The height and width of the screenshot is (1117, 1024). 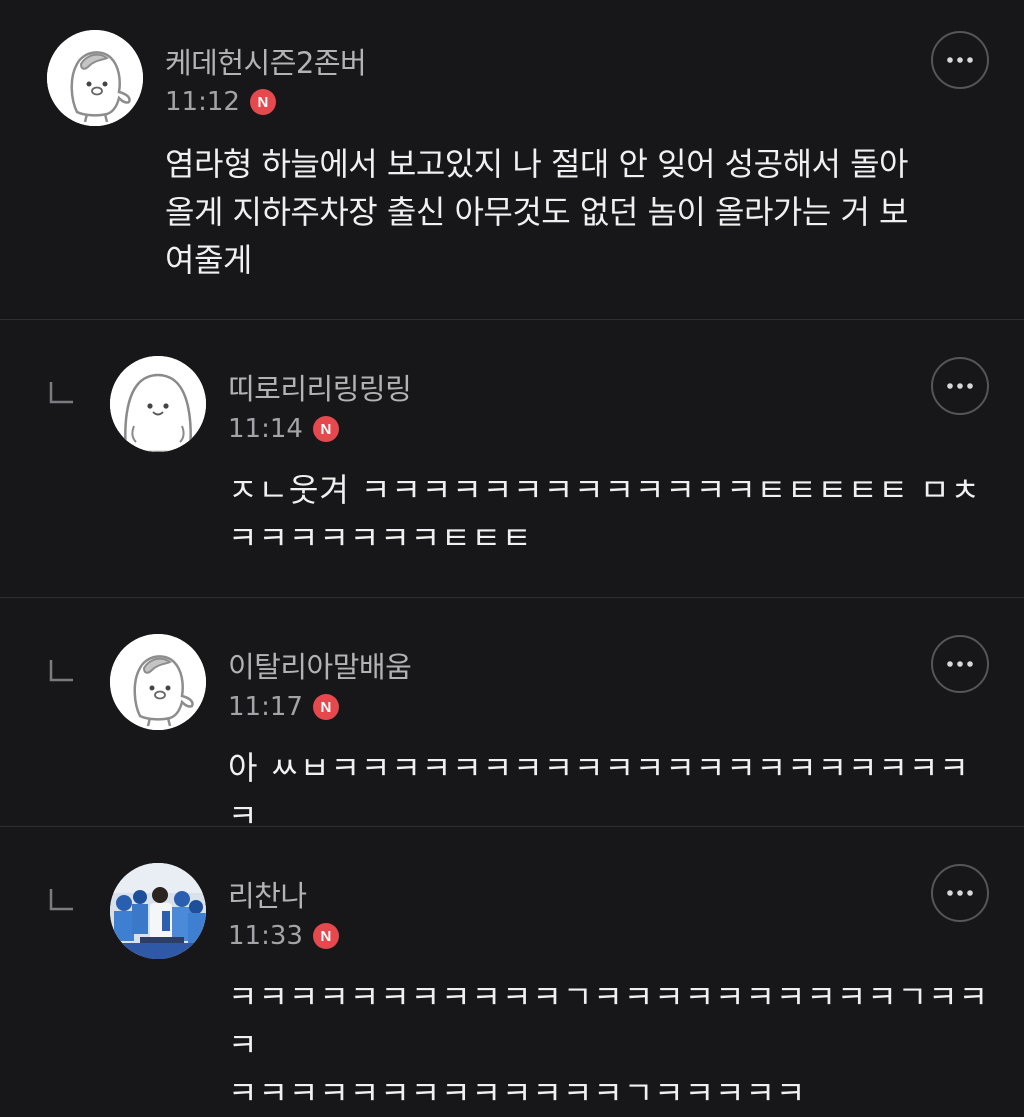 I want to click on comment-line: ㅋㅋㅋㅋㅋㅋㅋㅋㅋㅋㅋㄱㅋㅋㅋㅋㅋㅋㅋㅋㅋㅋㄱㅋㅋㅋ, so click(x=609, y=1021).